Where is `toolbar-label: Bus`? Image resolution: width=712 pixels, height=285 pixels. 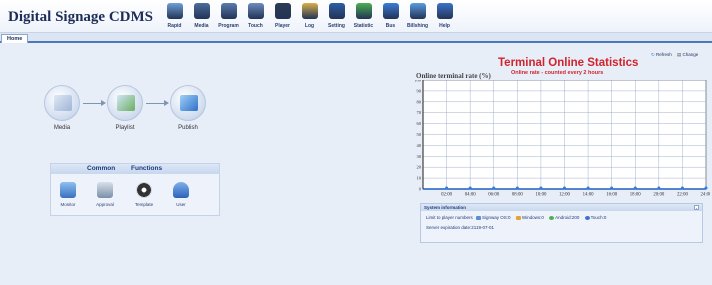 toolbar-label: Bus is located at coordinates (390, 26).